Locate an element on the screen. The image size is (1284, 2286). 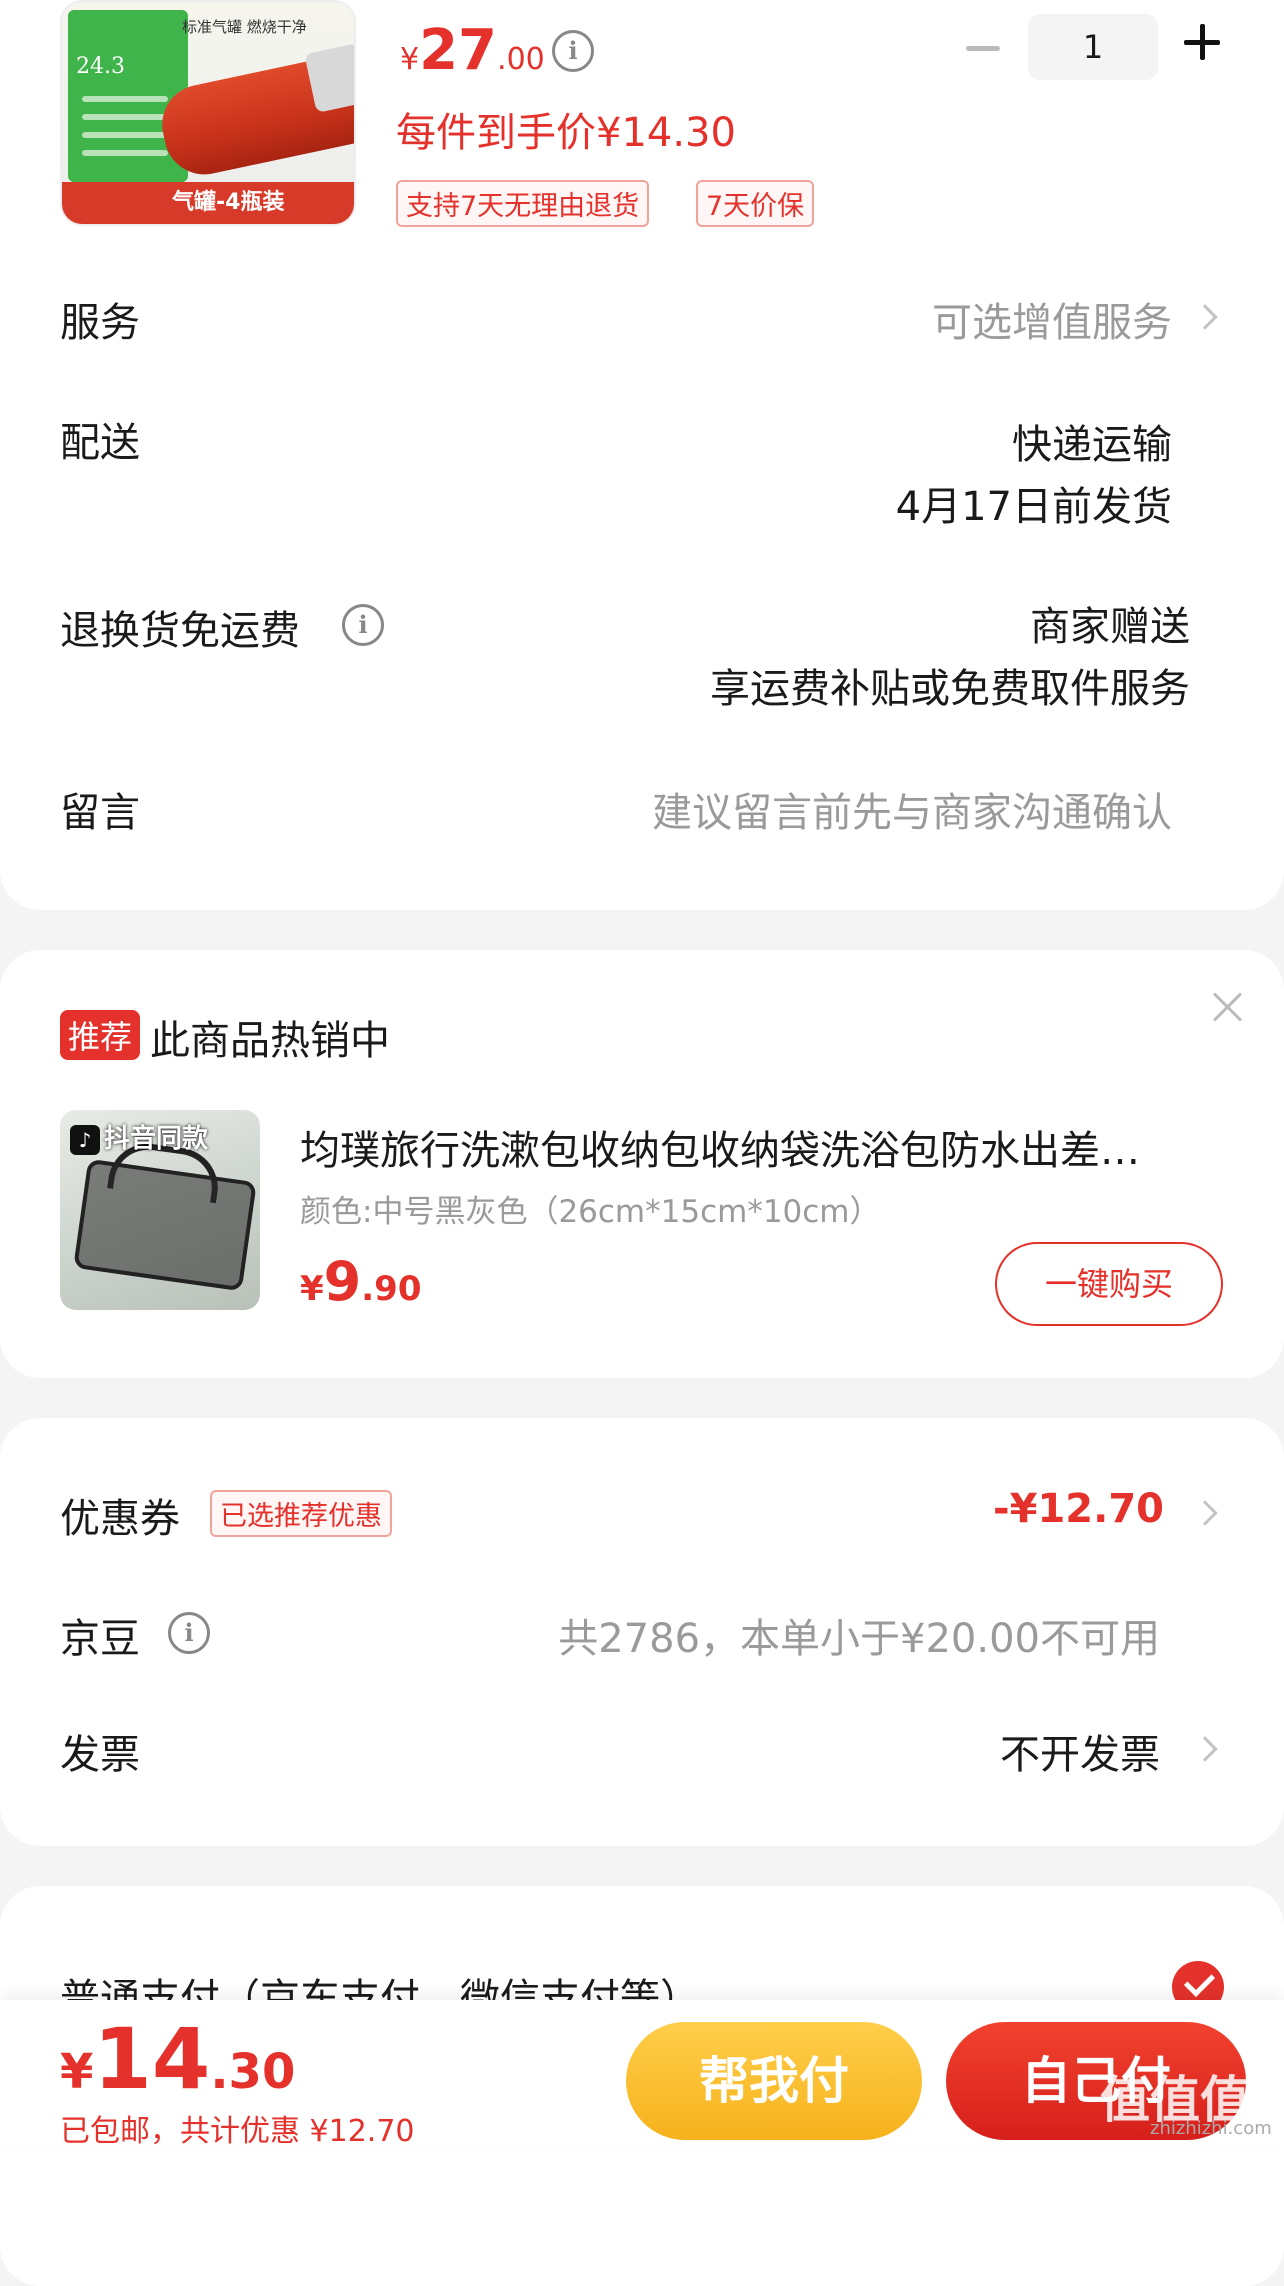
product-image-banner: 气罐-4瓶装 is located at coordinates (208, 203).